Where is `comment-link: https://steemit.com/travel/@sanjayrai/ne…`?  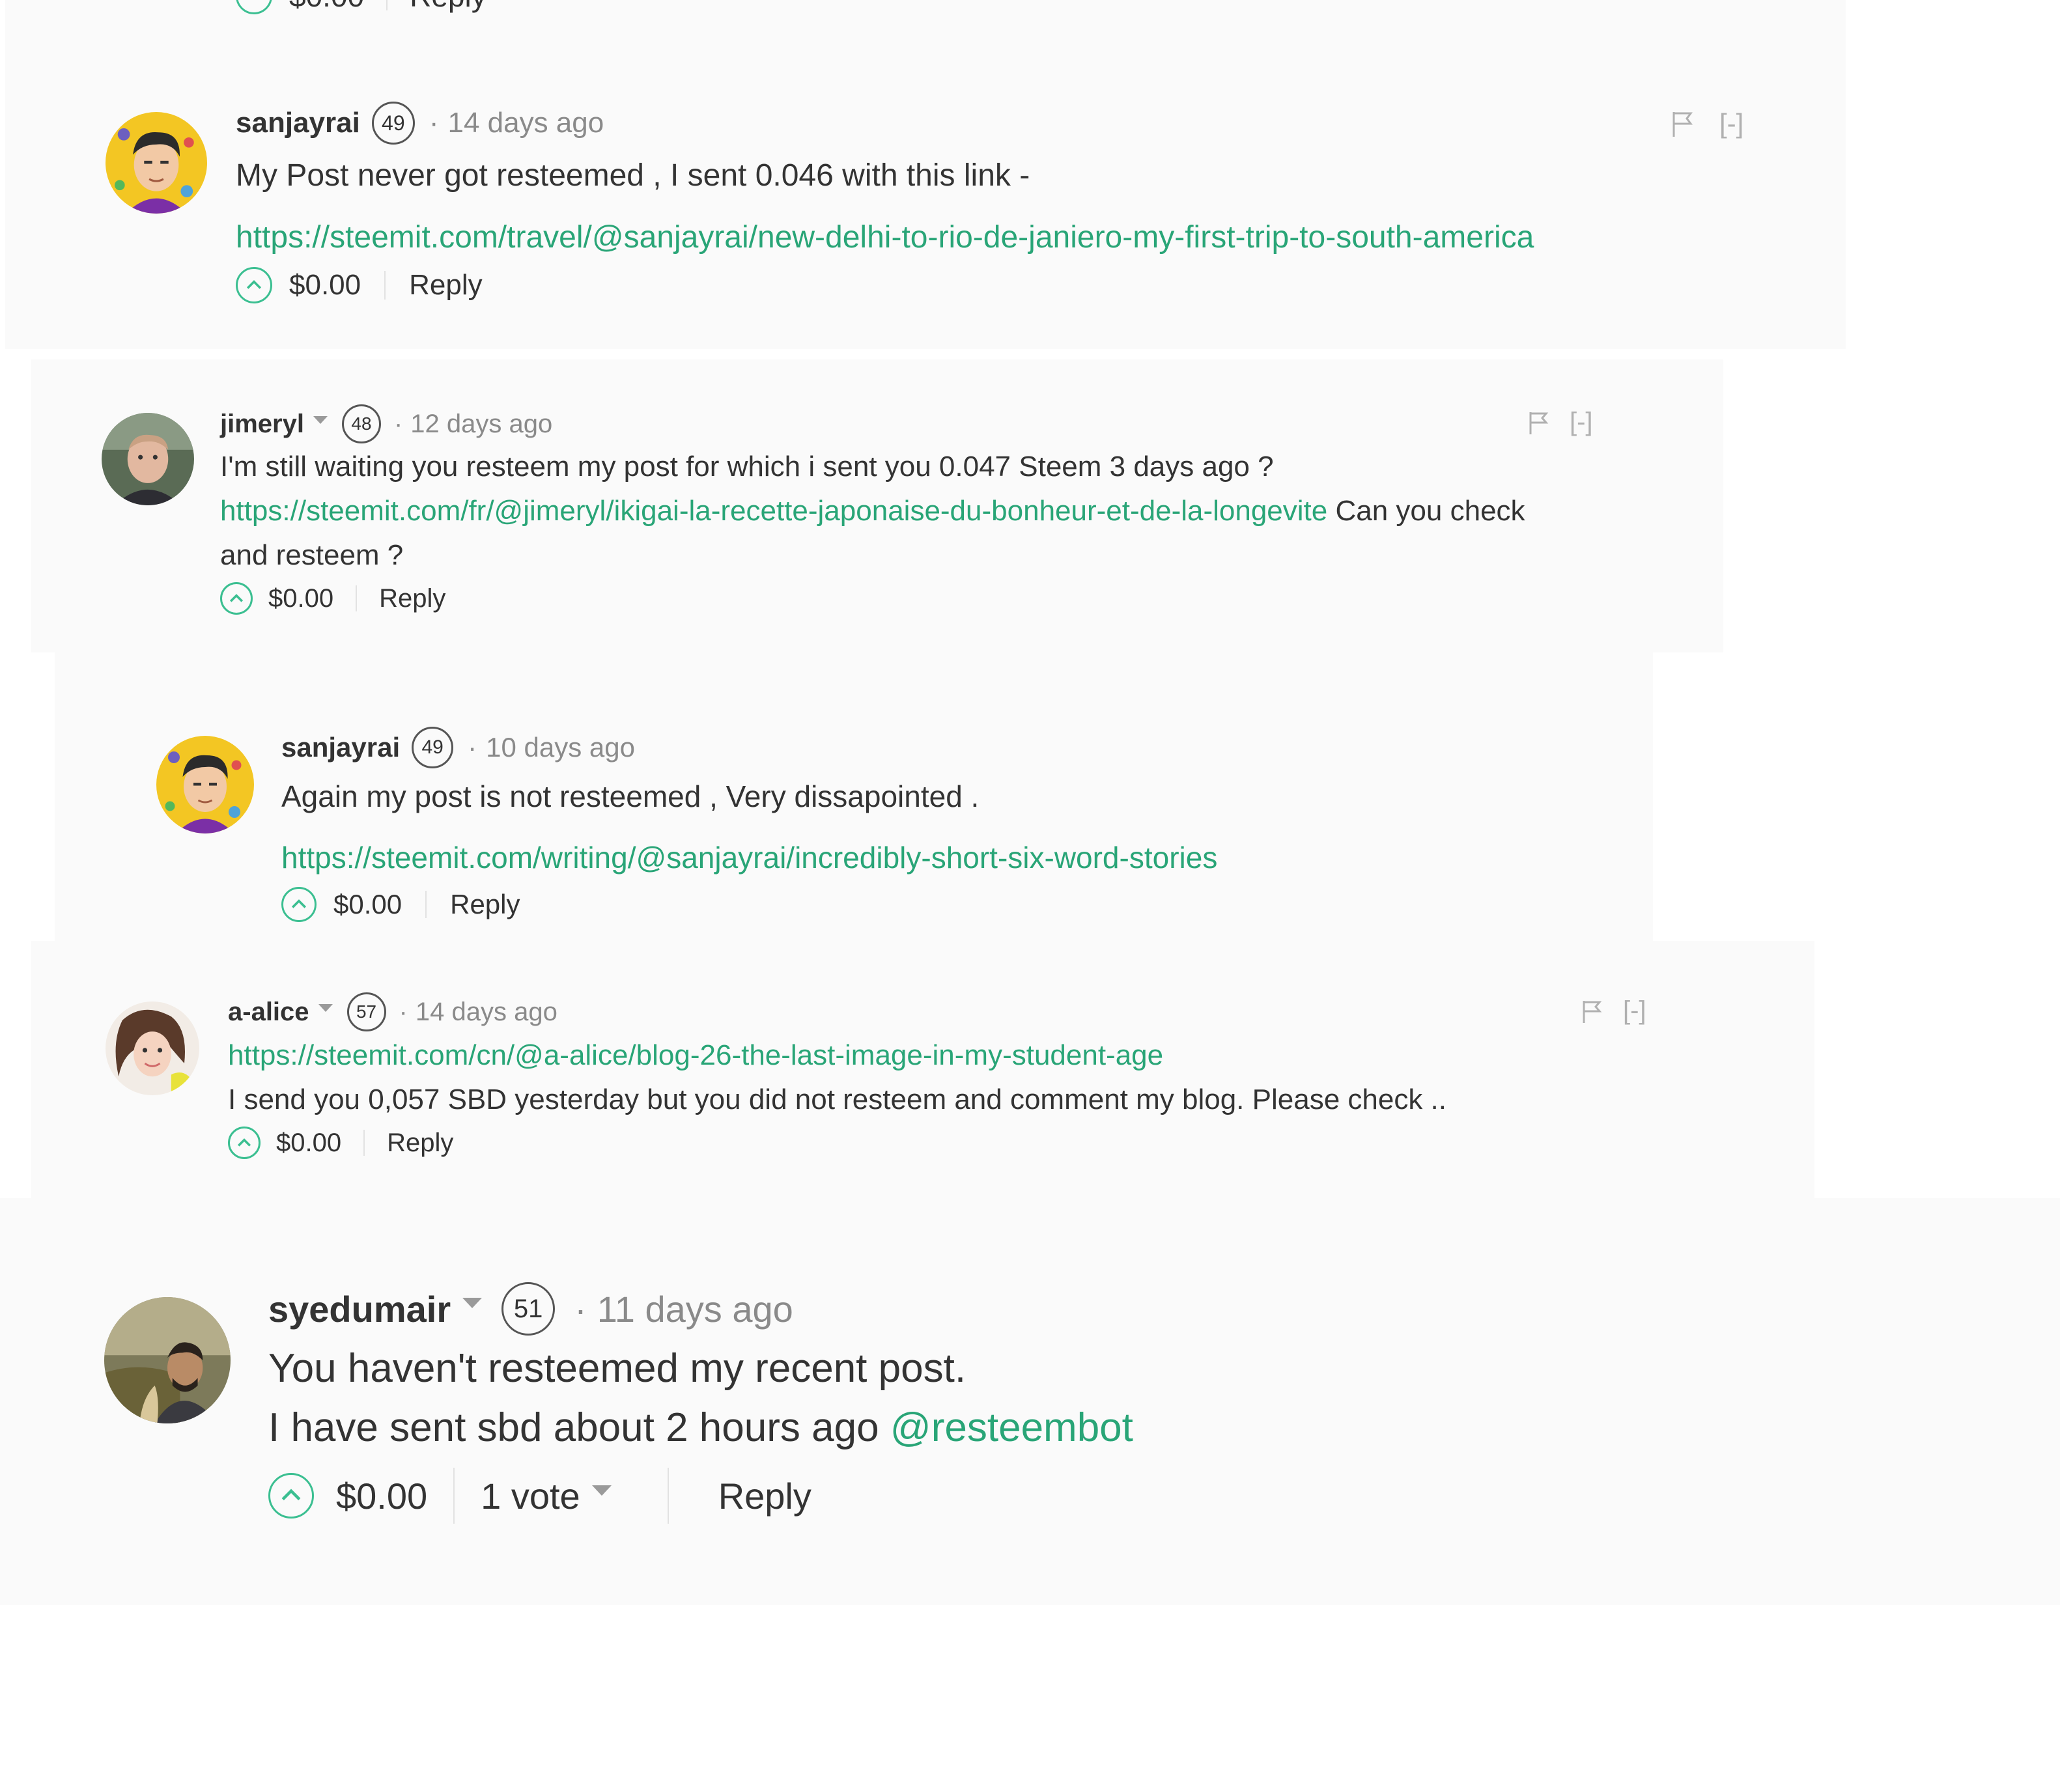 comment-link: https://steemit.com/travel/@sanjayrai/ne… is located at coordinates (885, 237).